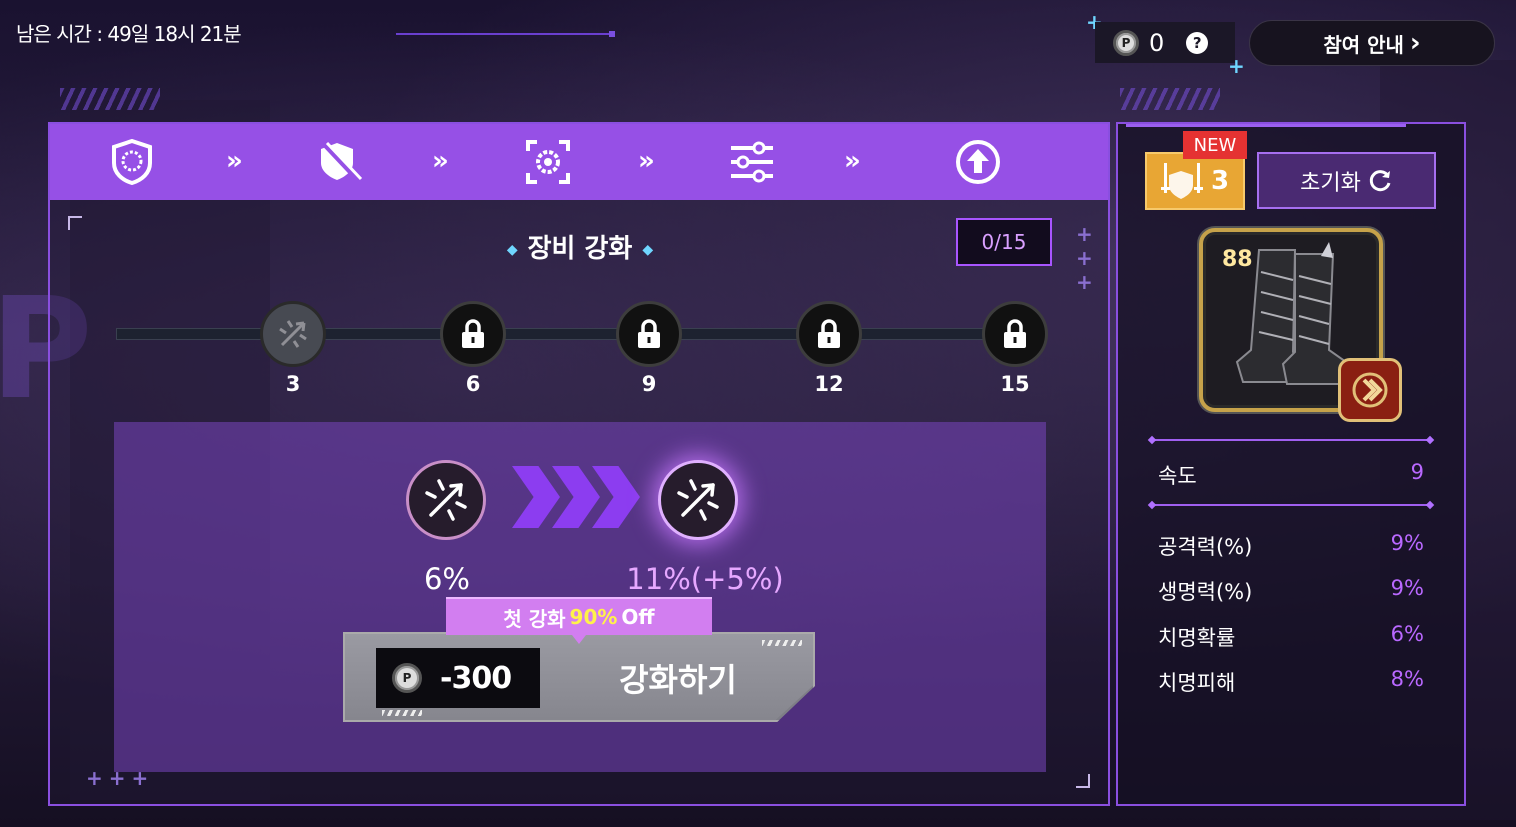 This screenshot has height=827, width=1516. What do you see at coordinates (829, 384) in the screenshot?
I see `milestone-label: 12` at bounding box center [829, 384].